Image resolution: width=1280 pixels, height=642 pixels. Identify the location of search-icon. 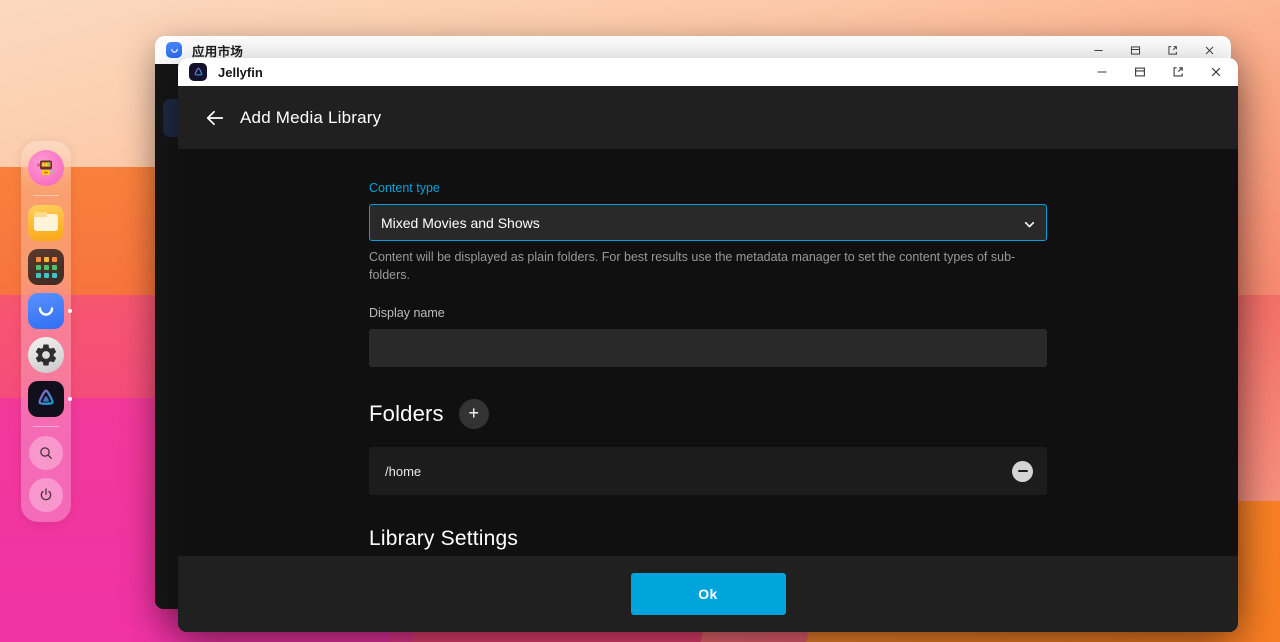
(46, 453).